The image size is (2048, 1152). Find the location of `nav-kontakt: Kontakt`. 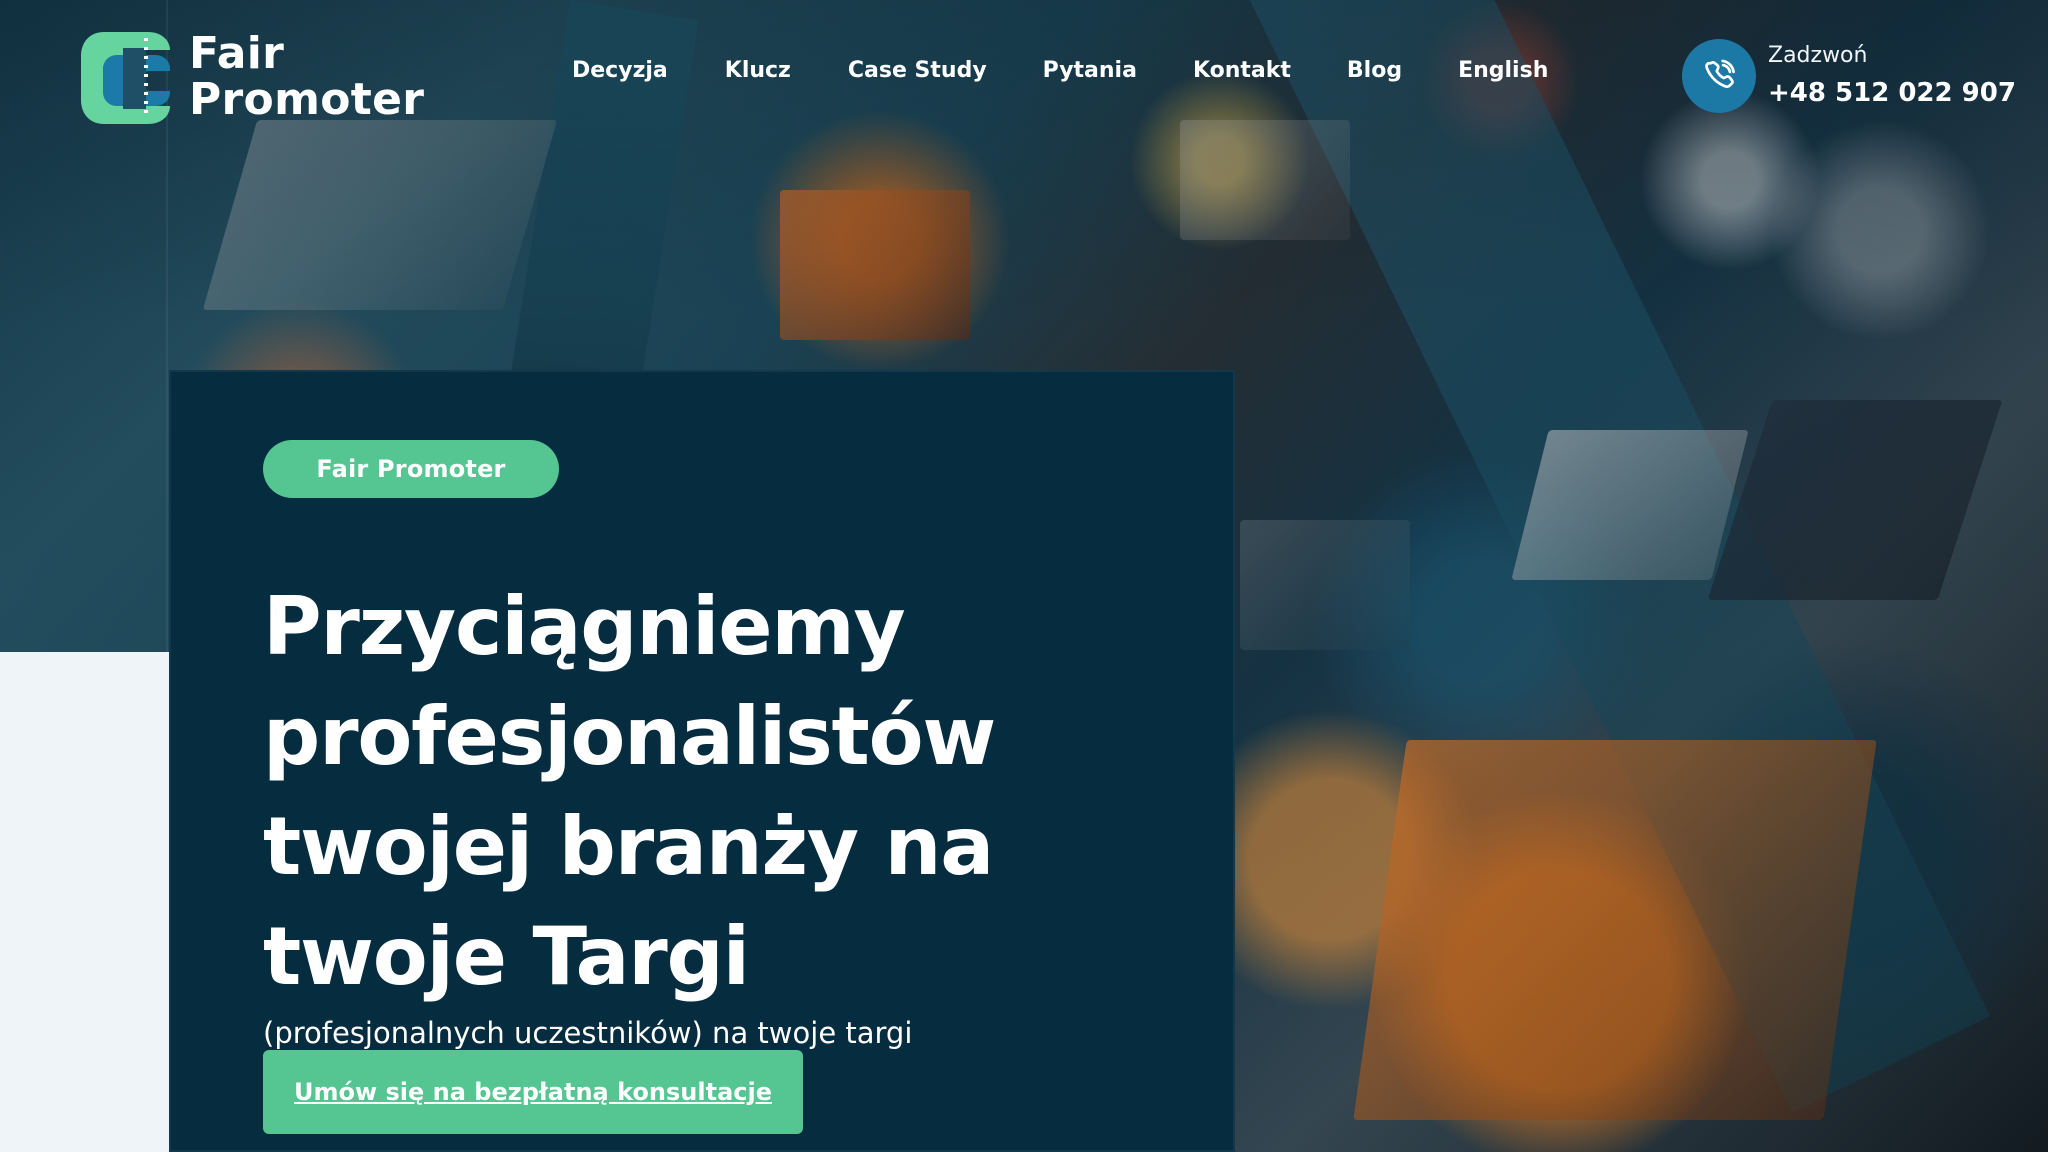

nav-kontakt: Kontakt is located at coordinates (1242, 71).